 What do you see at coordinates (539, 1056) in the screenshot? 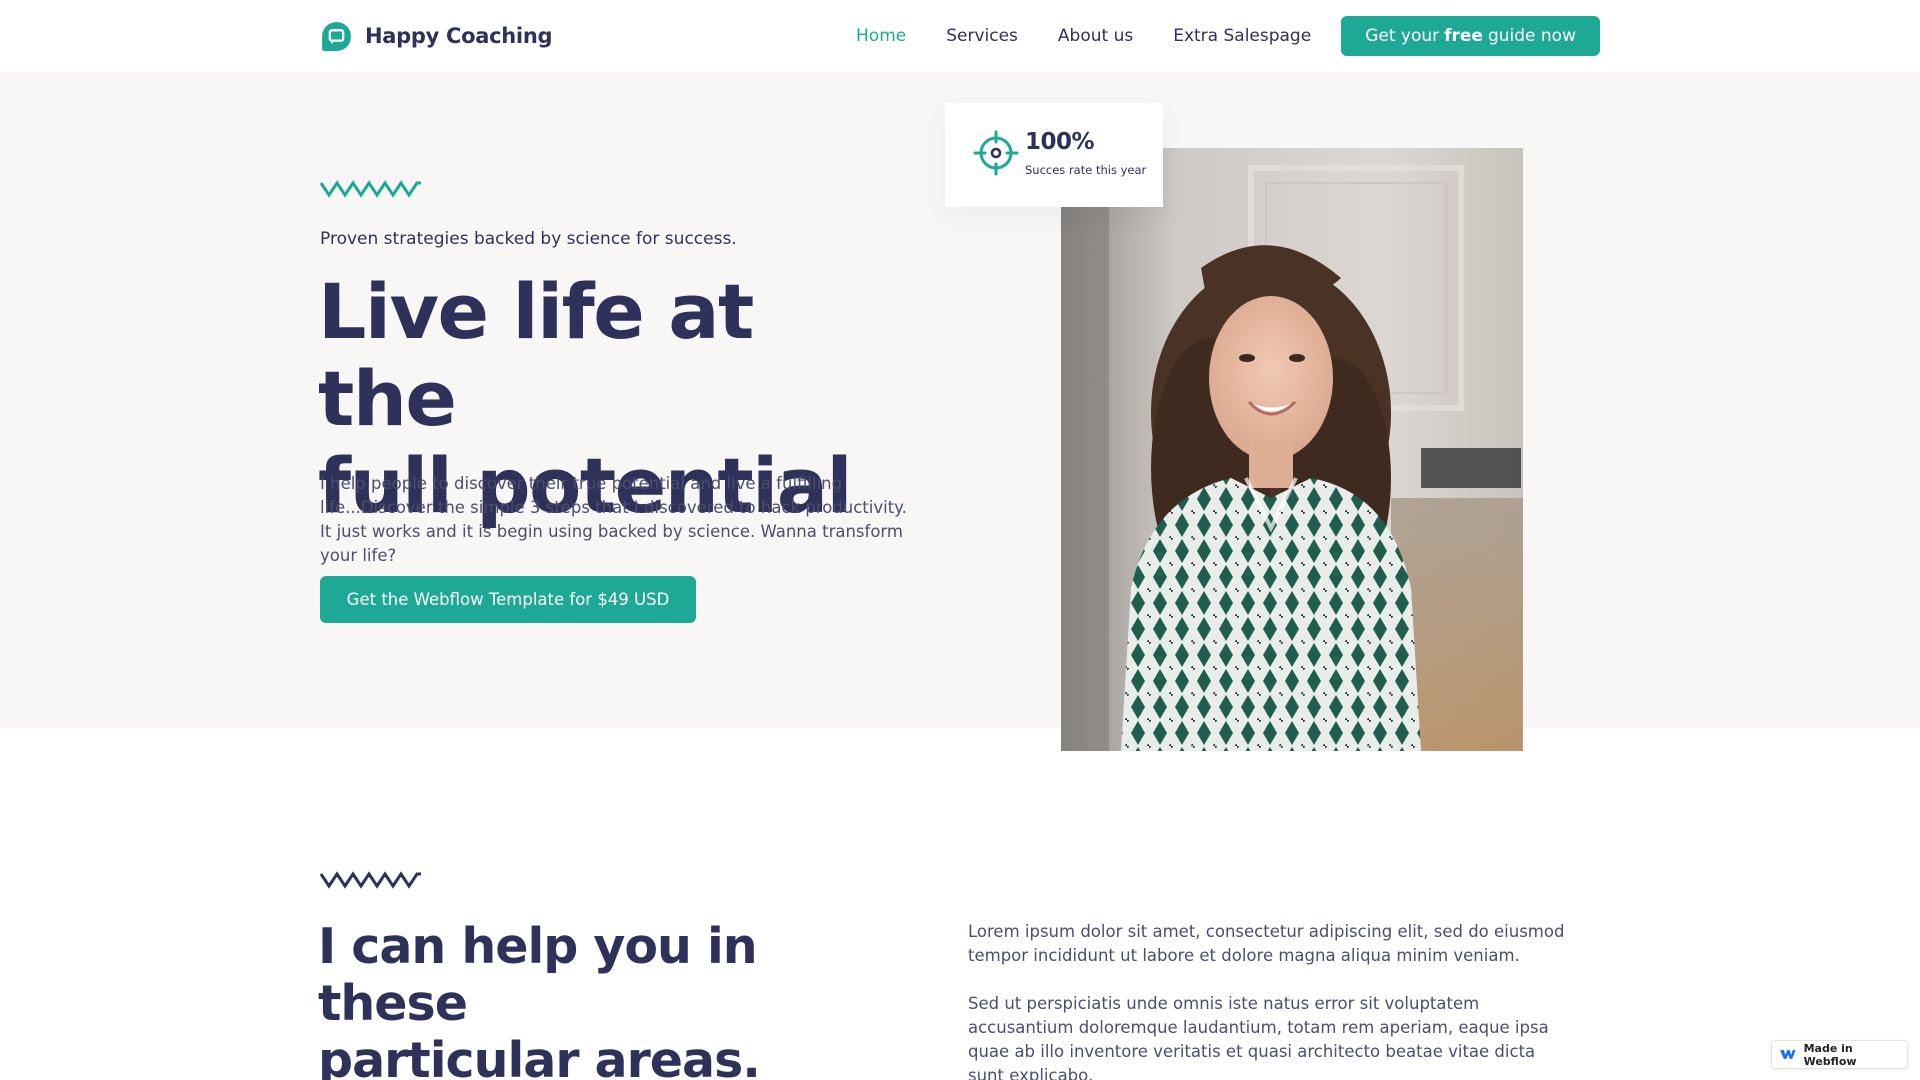
I see `areas-title-line-2: particular areas.` at bounding box center [539, 1056].